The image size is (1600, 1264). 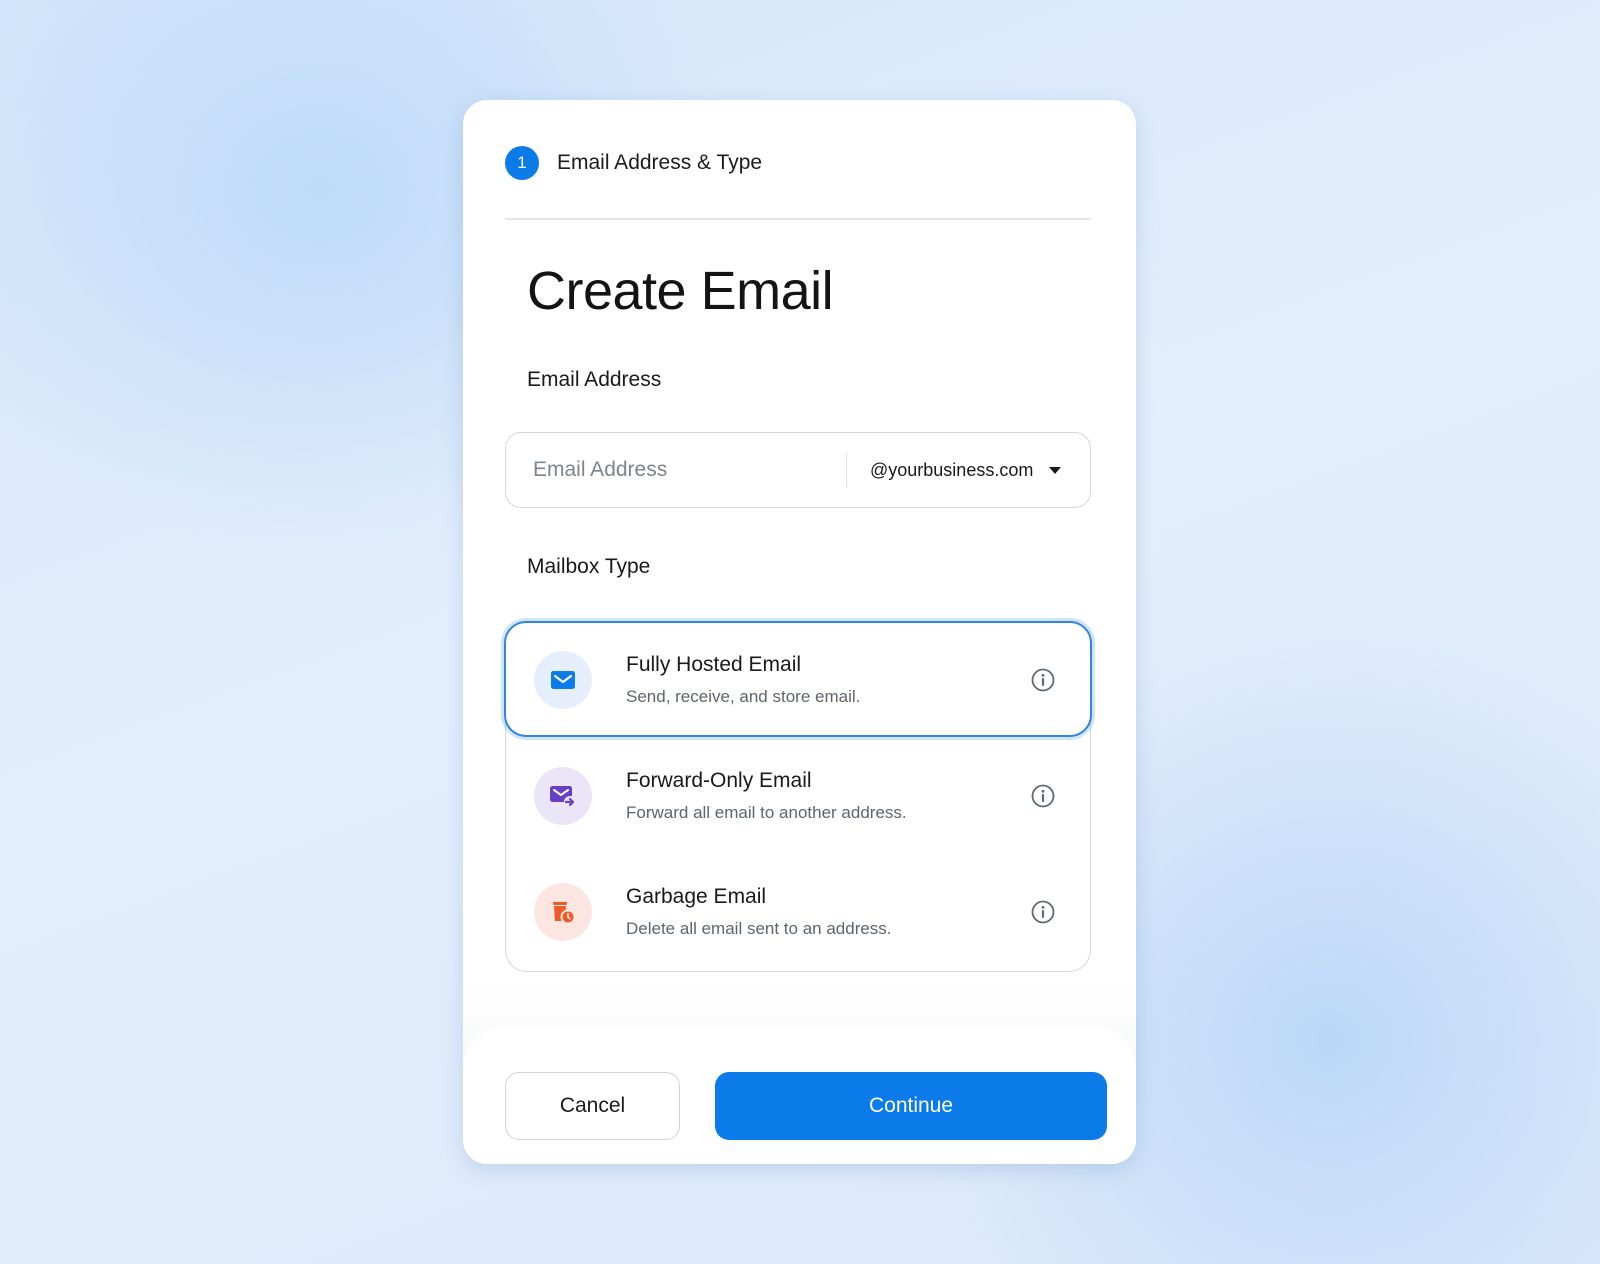 What do you see at coordinates (743, 696) in the screenshot?
I see `option-description: Send, receive, and store email.` at bounding box center [743, 696].